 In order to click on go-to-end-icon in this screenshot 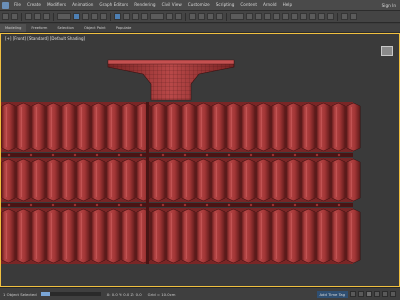, I will do `click(385, 294)`.